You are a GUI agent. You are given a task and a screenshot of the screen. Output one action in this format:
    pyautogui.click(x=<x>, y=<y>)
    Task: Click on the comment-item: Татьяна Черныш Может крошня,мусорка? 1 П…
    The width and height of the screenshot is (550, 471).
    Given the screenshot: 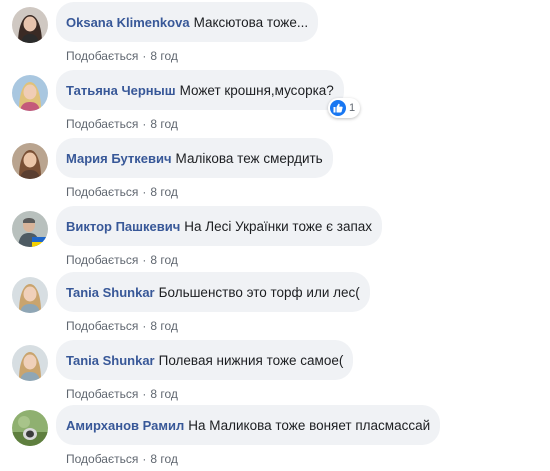 What is the action you would take?
    pyautogui.click(x=275, y=103)
    